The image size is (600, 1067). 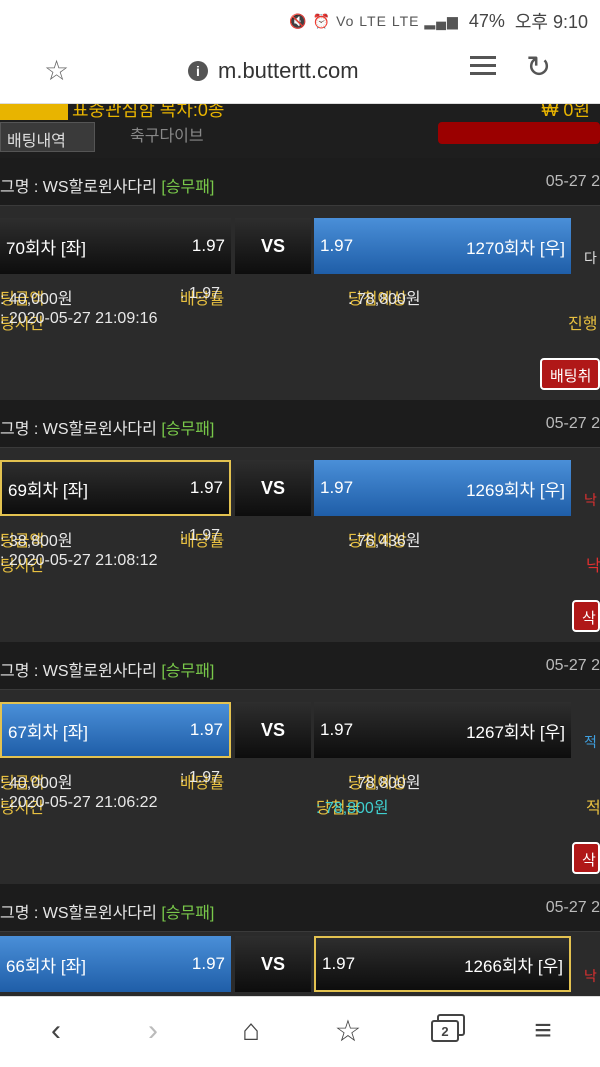 I want to click on bet-status: 진행, so click(x=583, y=324).